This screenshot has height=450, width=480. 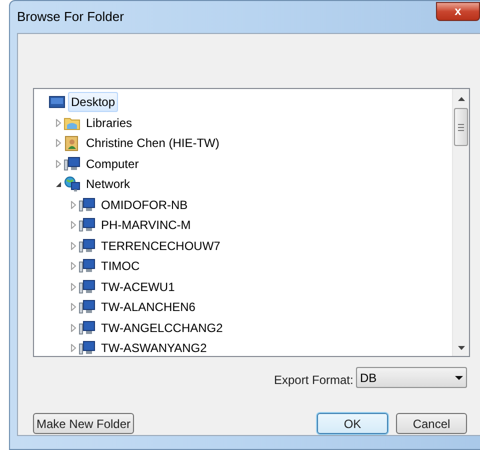 What do you see at coordinates (314, 380) in the screenshot?
I see `export-format-label: Export Format:` at bounding box center [314, 380].